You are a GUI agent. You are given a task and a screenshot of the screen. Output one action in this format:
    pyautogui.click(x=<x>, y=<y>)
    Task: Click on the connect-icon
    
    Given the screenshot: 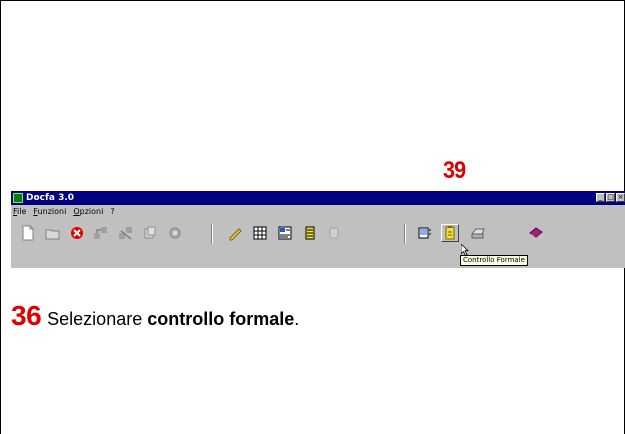 What is the action you would take?
    pyautogui.click(x=101, y=233)
    